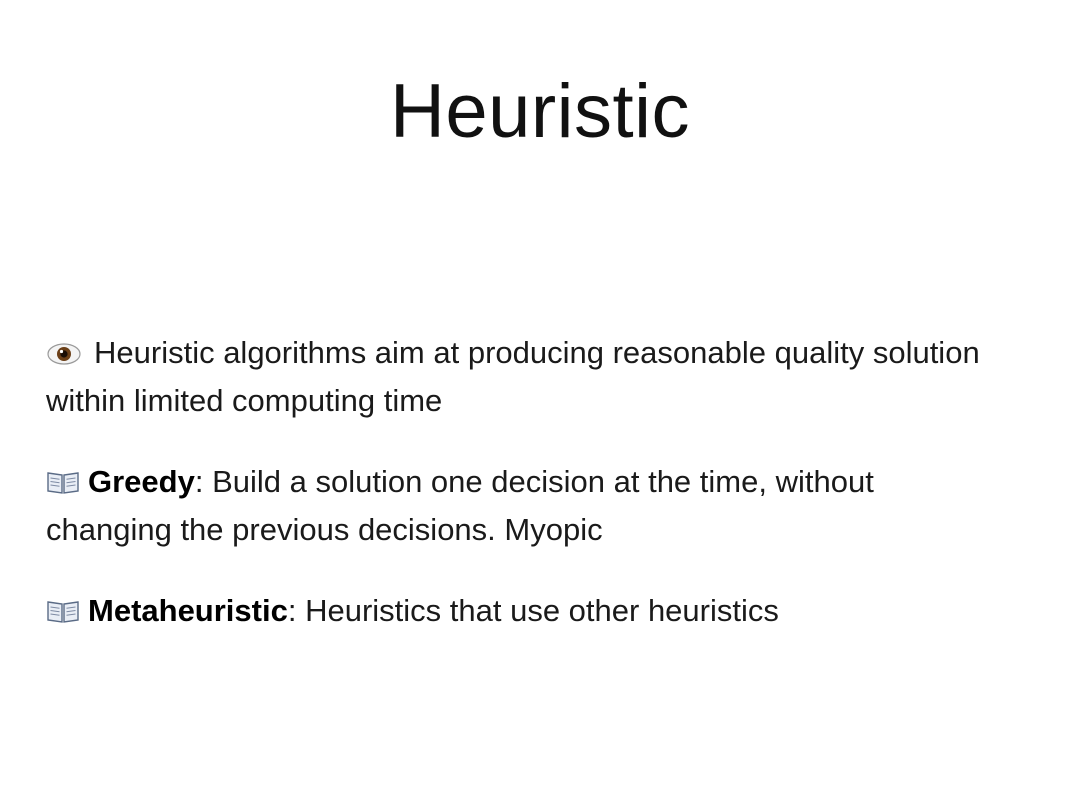  Describe the element at coordinates (64, 355) in the screenshot. I see `eye-icon` at that location.